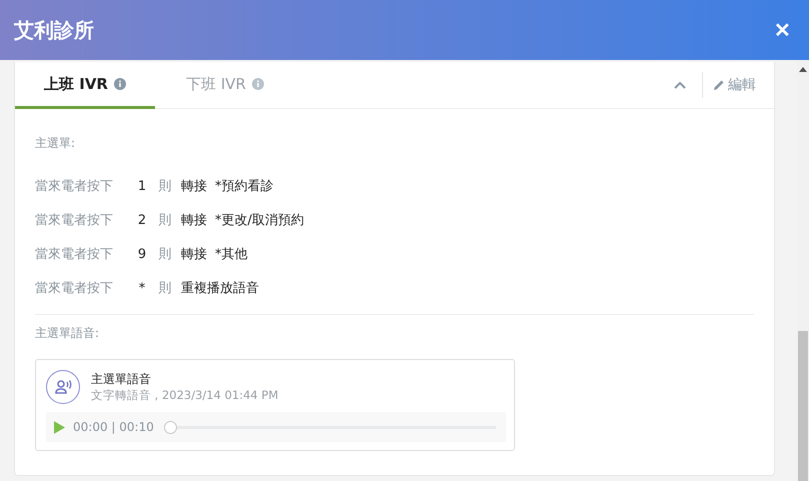  What do you see at coordinates (142, 186) in the screenshot?
I see `key-value: 1` at bounding box center [142, 186].